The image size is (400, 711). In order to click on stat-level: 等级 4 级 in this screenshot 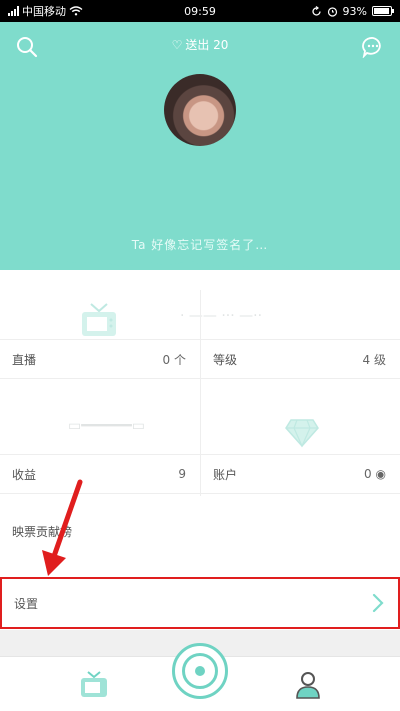, I will do `click(300, 359)`.